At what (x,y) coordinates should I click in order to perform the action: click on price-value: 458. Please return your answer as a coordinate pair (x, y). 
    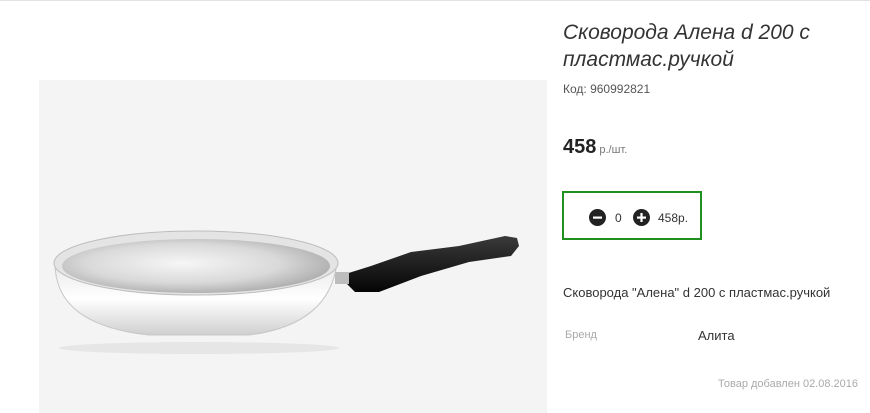
    Looking at the image, I should click on (580, 147).